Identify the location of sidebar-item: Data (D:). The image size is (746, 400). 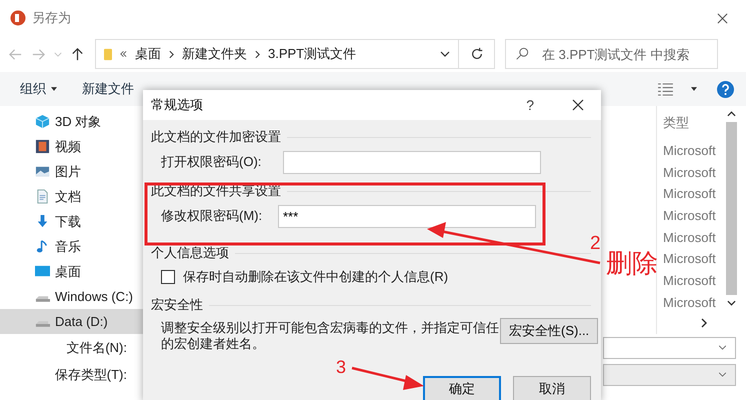
(71, 321).